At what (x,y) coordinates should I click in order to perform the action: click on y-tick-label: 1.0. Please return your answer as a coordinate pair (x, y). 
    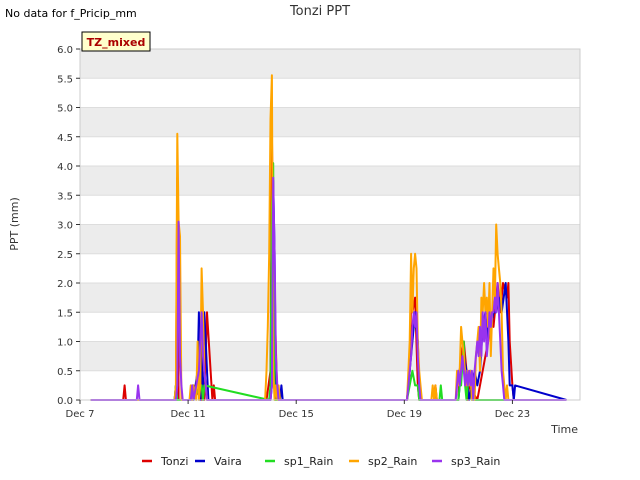
    Looking at the image, I should click on (65, 343).